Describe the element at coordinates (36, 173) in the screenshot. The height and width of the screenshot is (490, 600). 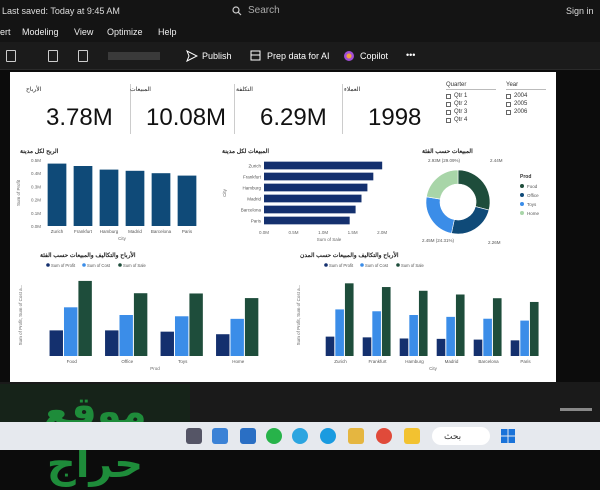
I see `y-tick-label: 0.4M` at that location.